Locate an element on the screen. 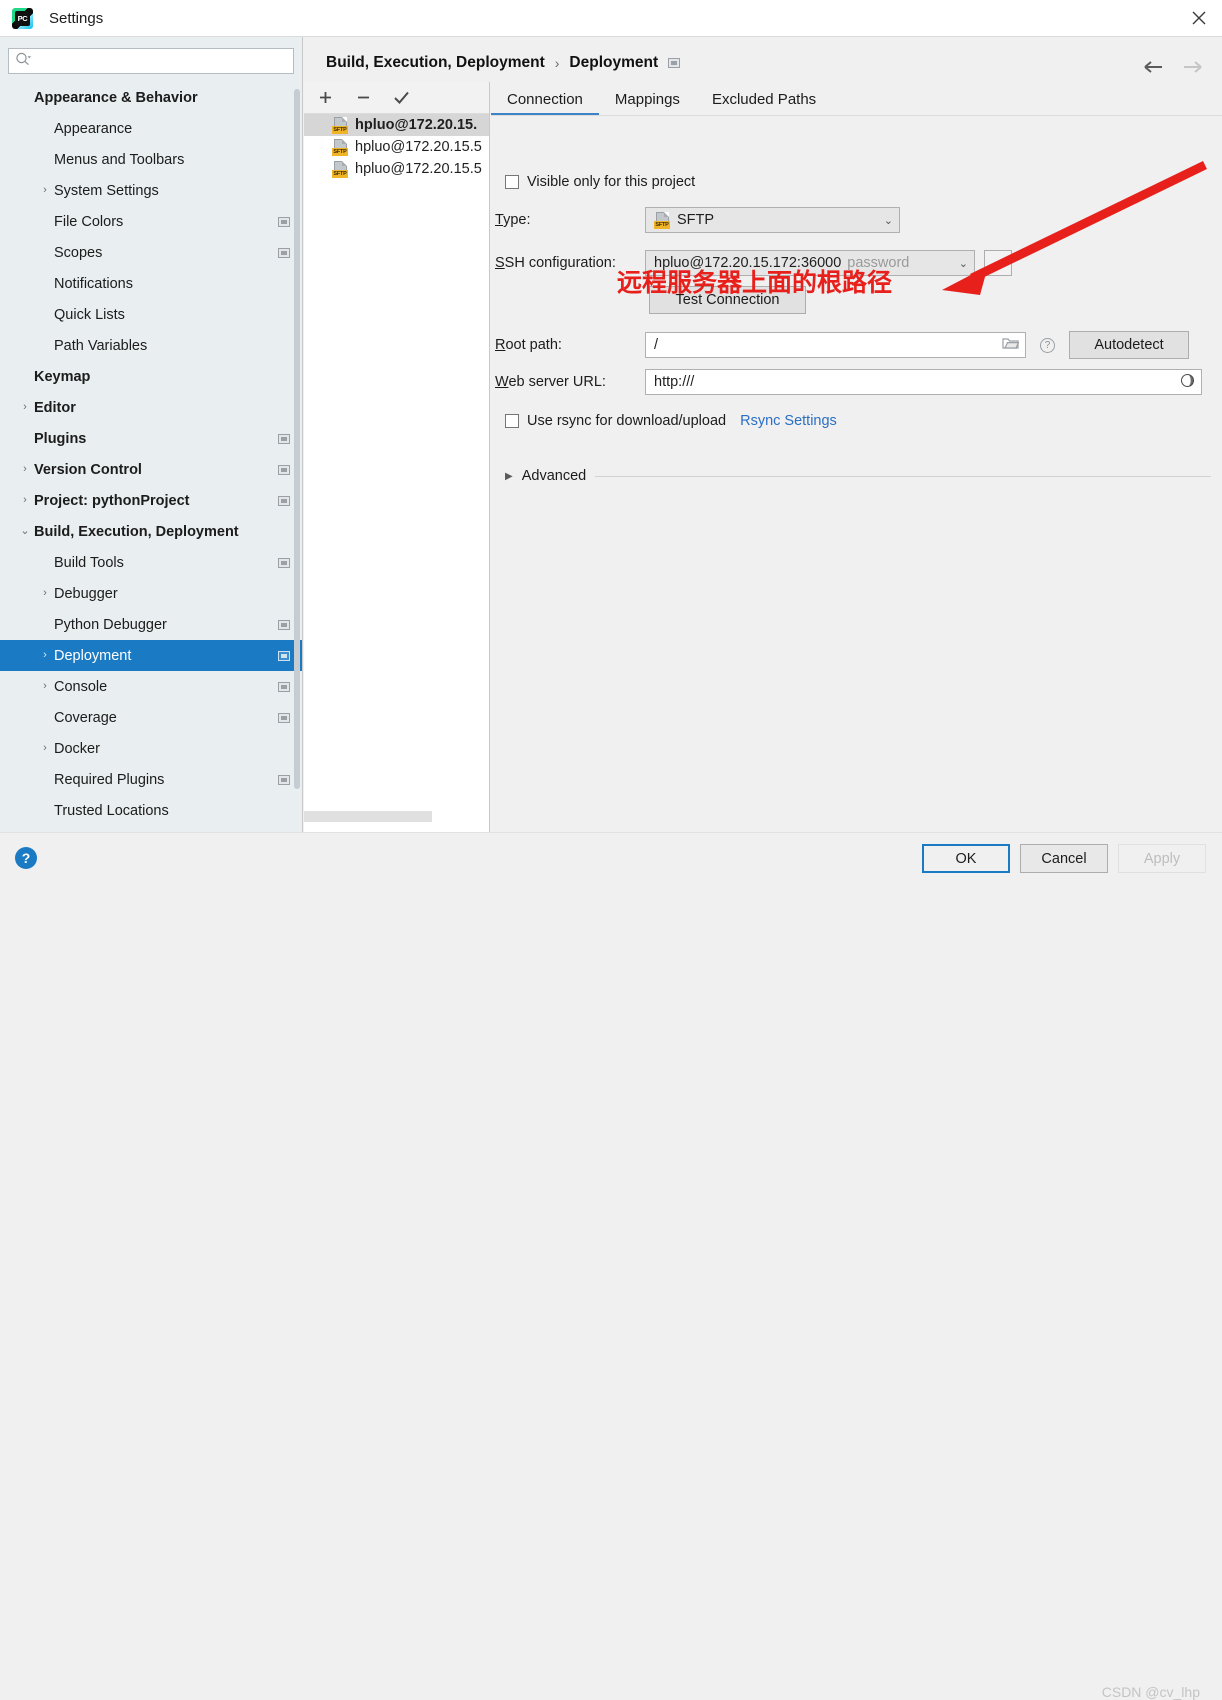 The height and width of the screenshot is (1700, 1222). root-path-value: / is located at coordinates (656, 345).